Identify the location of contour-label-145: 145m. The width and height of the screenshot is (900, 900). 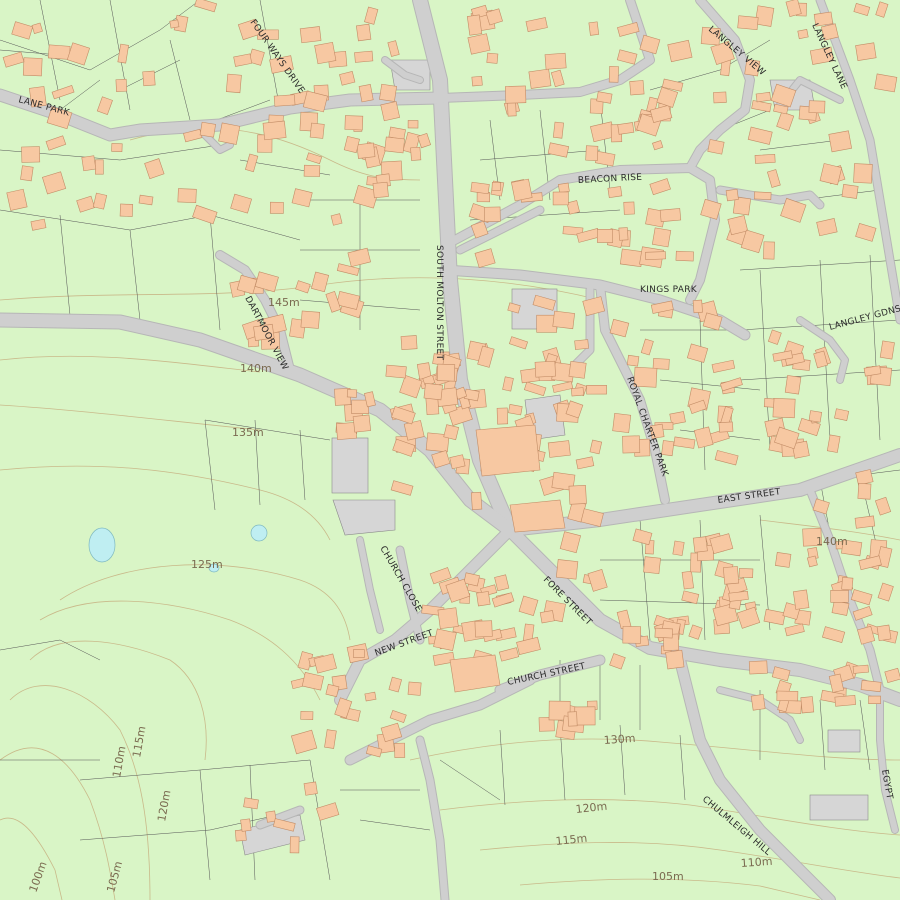
(284, 302).